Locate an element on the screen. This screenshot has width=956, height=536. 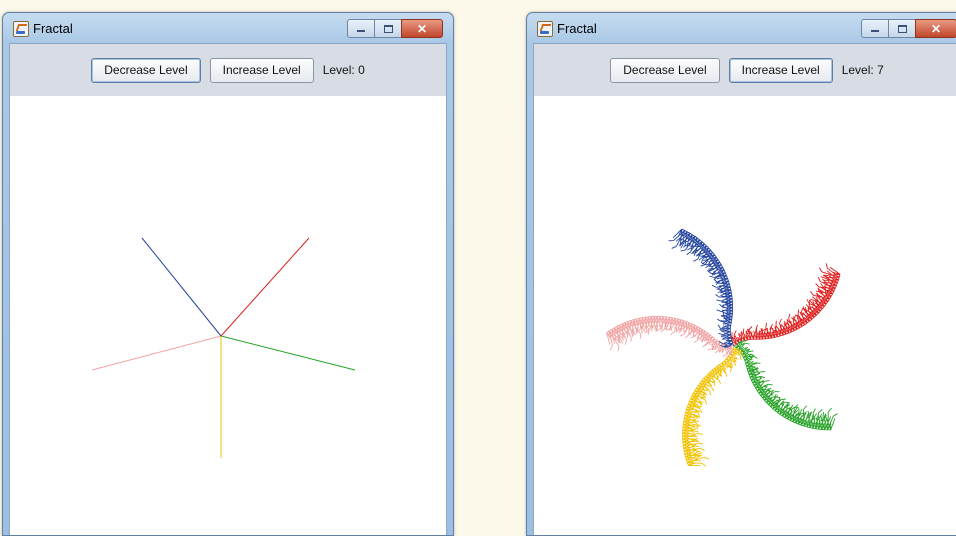
branch-red is located at coordinates (265, 287).